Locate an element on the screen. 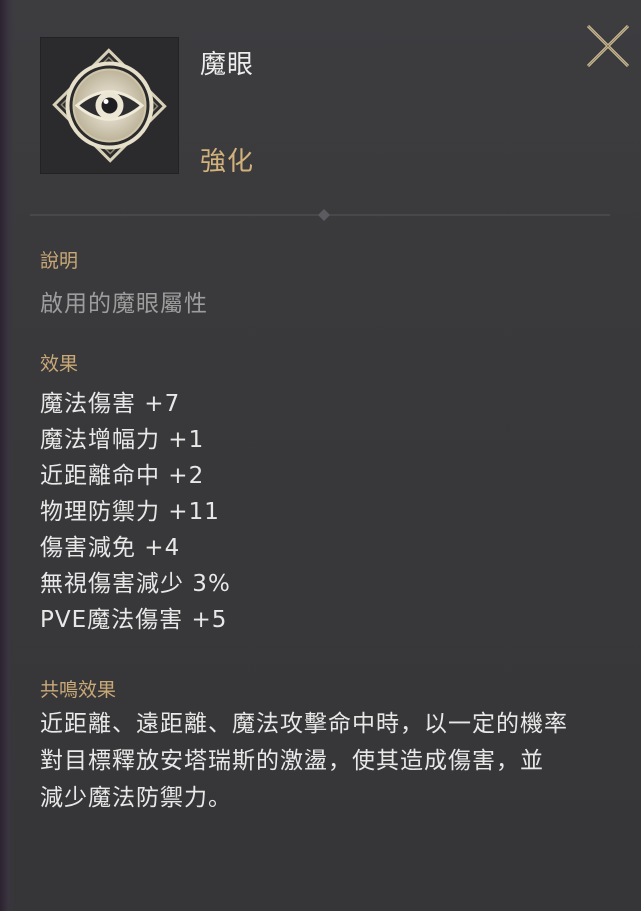 The height and width of the screenshot is (911, 641). resonance-line: 減少魔法防禦力。 is located at coordinates (136, 798).